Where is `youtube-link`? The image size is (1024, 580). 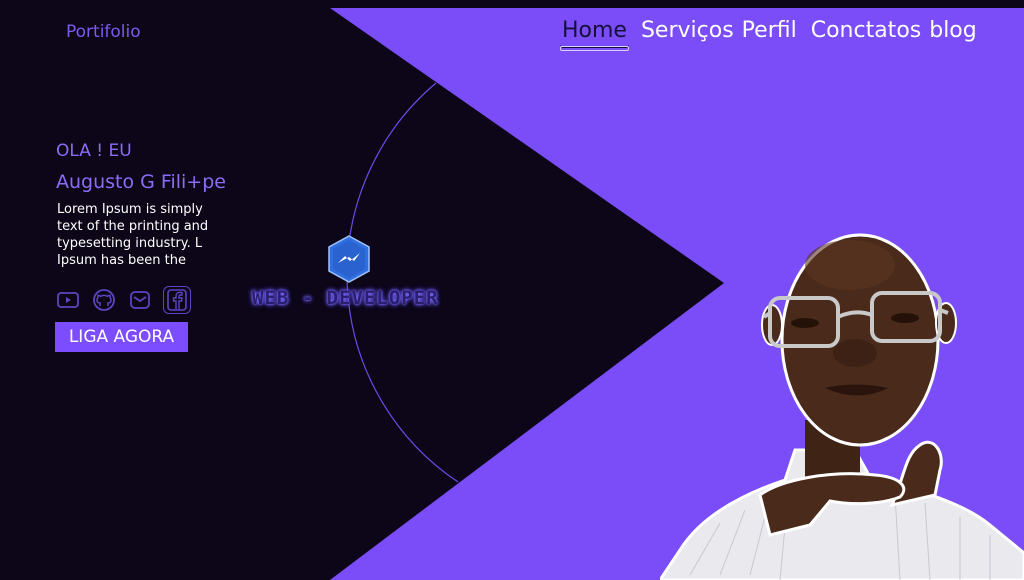
youtube-link is located at coordinates (68, 300).